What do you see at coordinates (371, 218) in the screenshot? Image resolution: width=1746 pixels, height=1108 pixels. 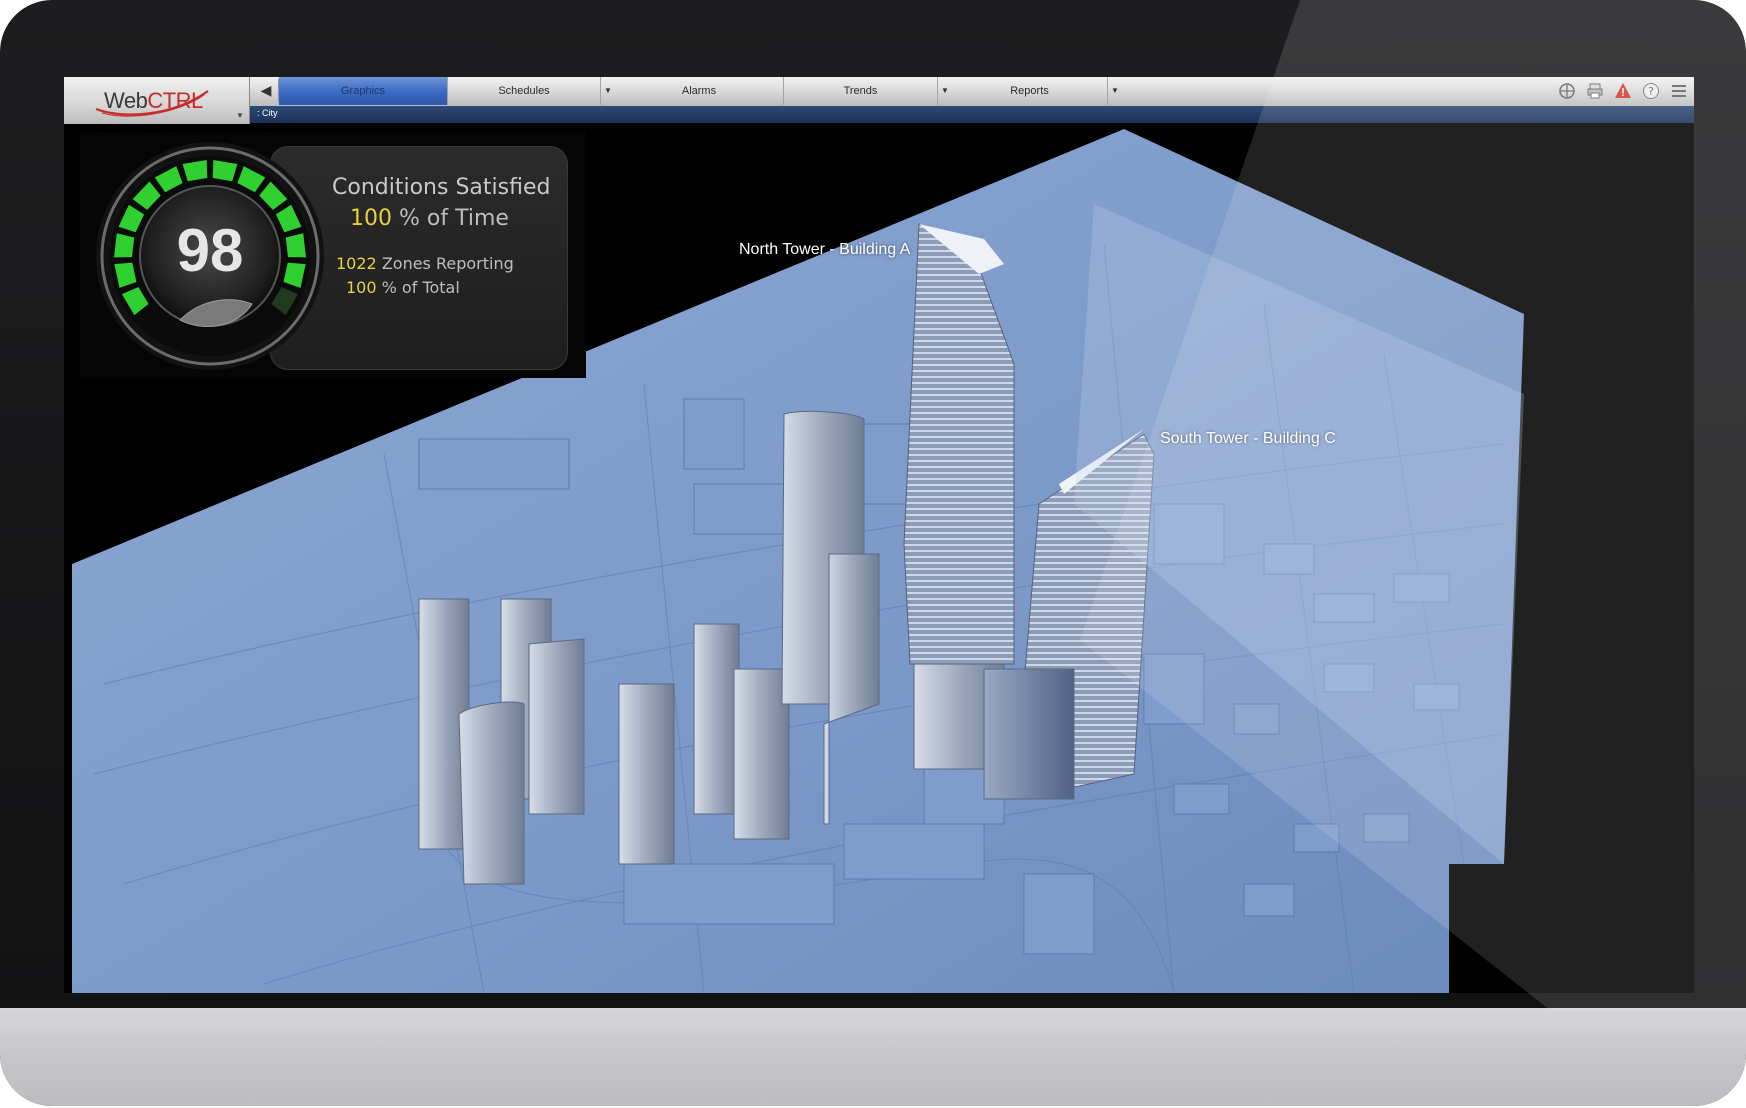 I see `time-value: 100` at bounding box center [371, 218].